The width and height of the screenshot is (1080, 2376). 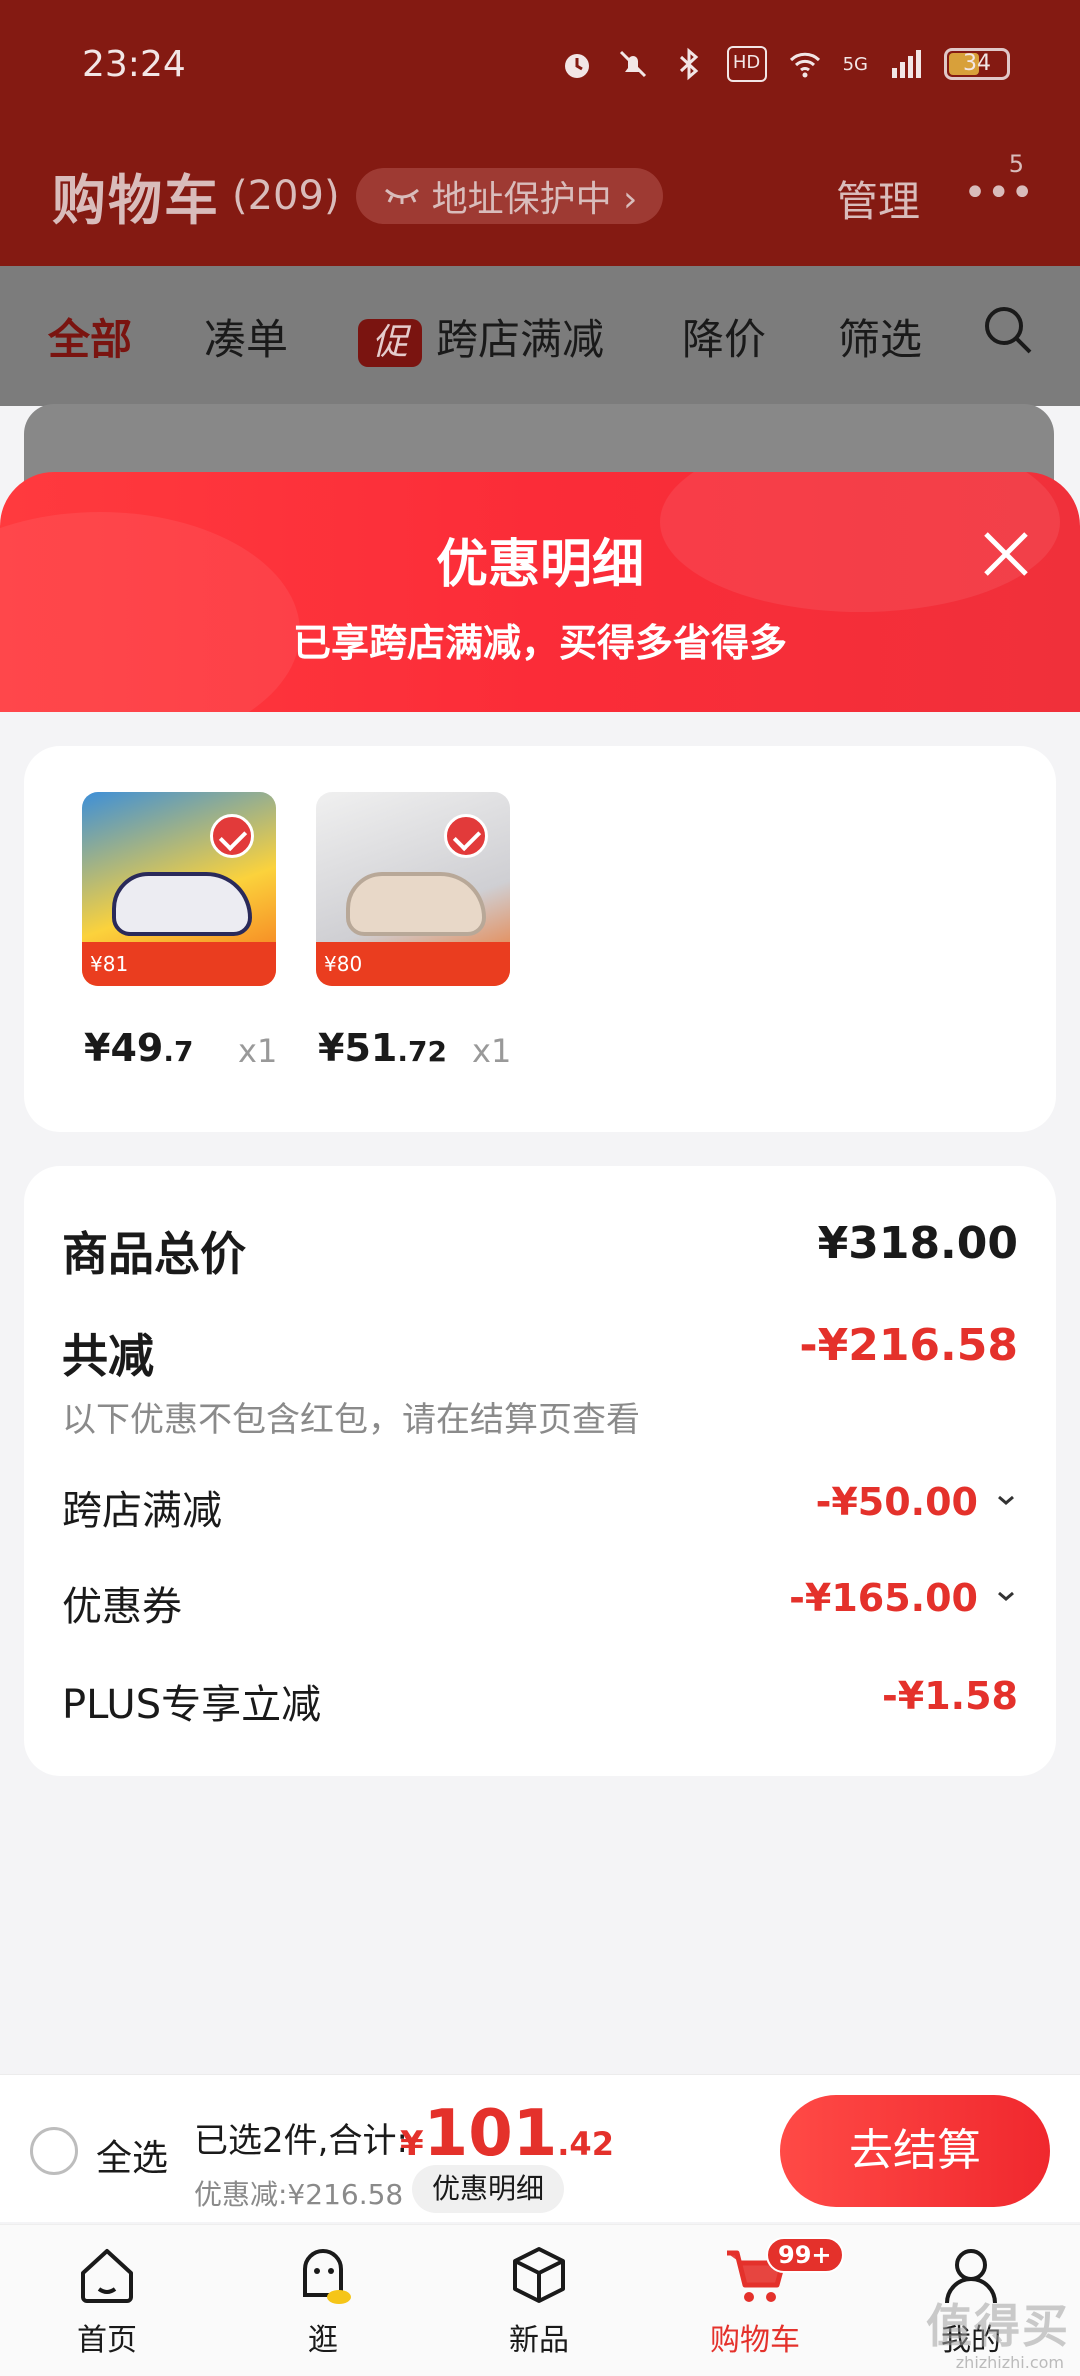 What do you see at coordinates (998, 193) in the screenshot?
I see `more-icon: •••` at bounding box center [998, 193].